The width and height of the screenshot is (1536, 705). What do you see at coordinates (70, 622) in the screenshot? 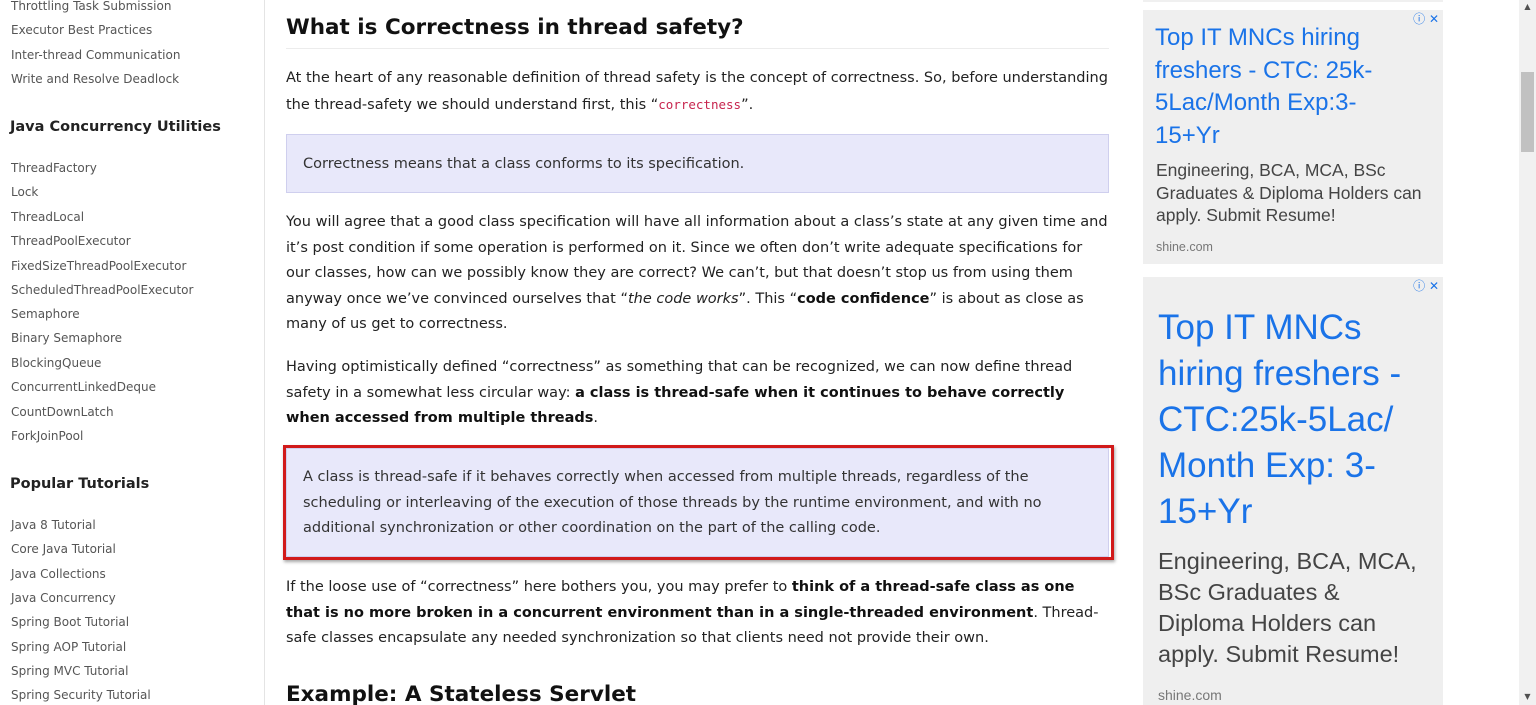
I see `sidebar-link-spring-boot: Spring Boot Tutorial` at bounding box center [70, 622].